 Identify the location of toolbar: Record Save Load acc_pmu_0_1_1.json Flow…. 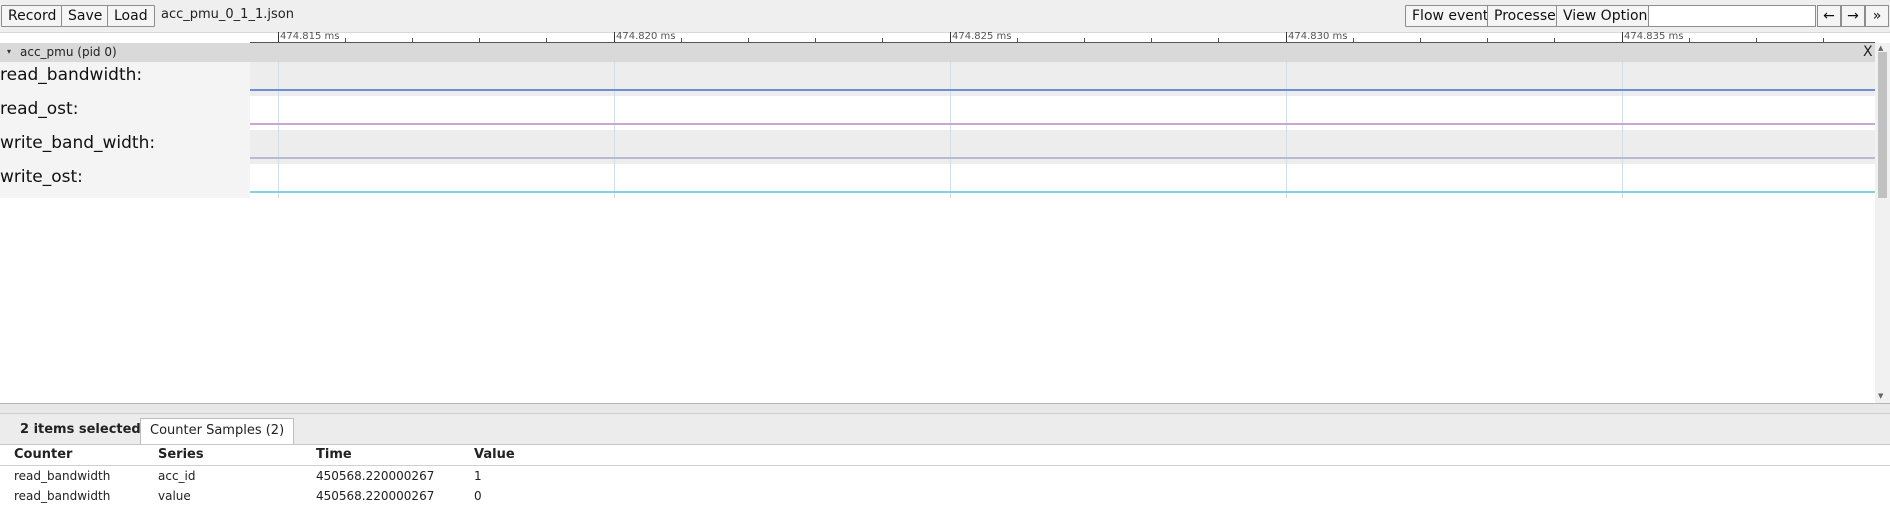
(945, 16).